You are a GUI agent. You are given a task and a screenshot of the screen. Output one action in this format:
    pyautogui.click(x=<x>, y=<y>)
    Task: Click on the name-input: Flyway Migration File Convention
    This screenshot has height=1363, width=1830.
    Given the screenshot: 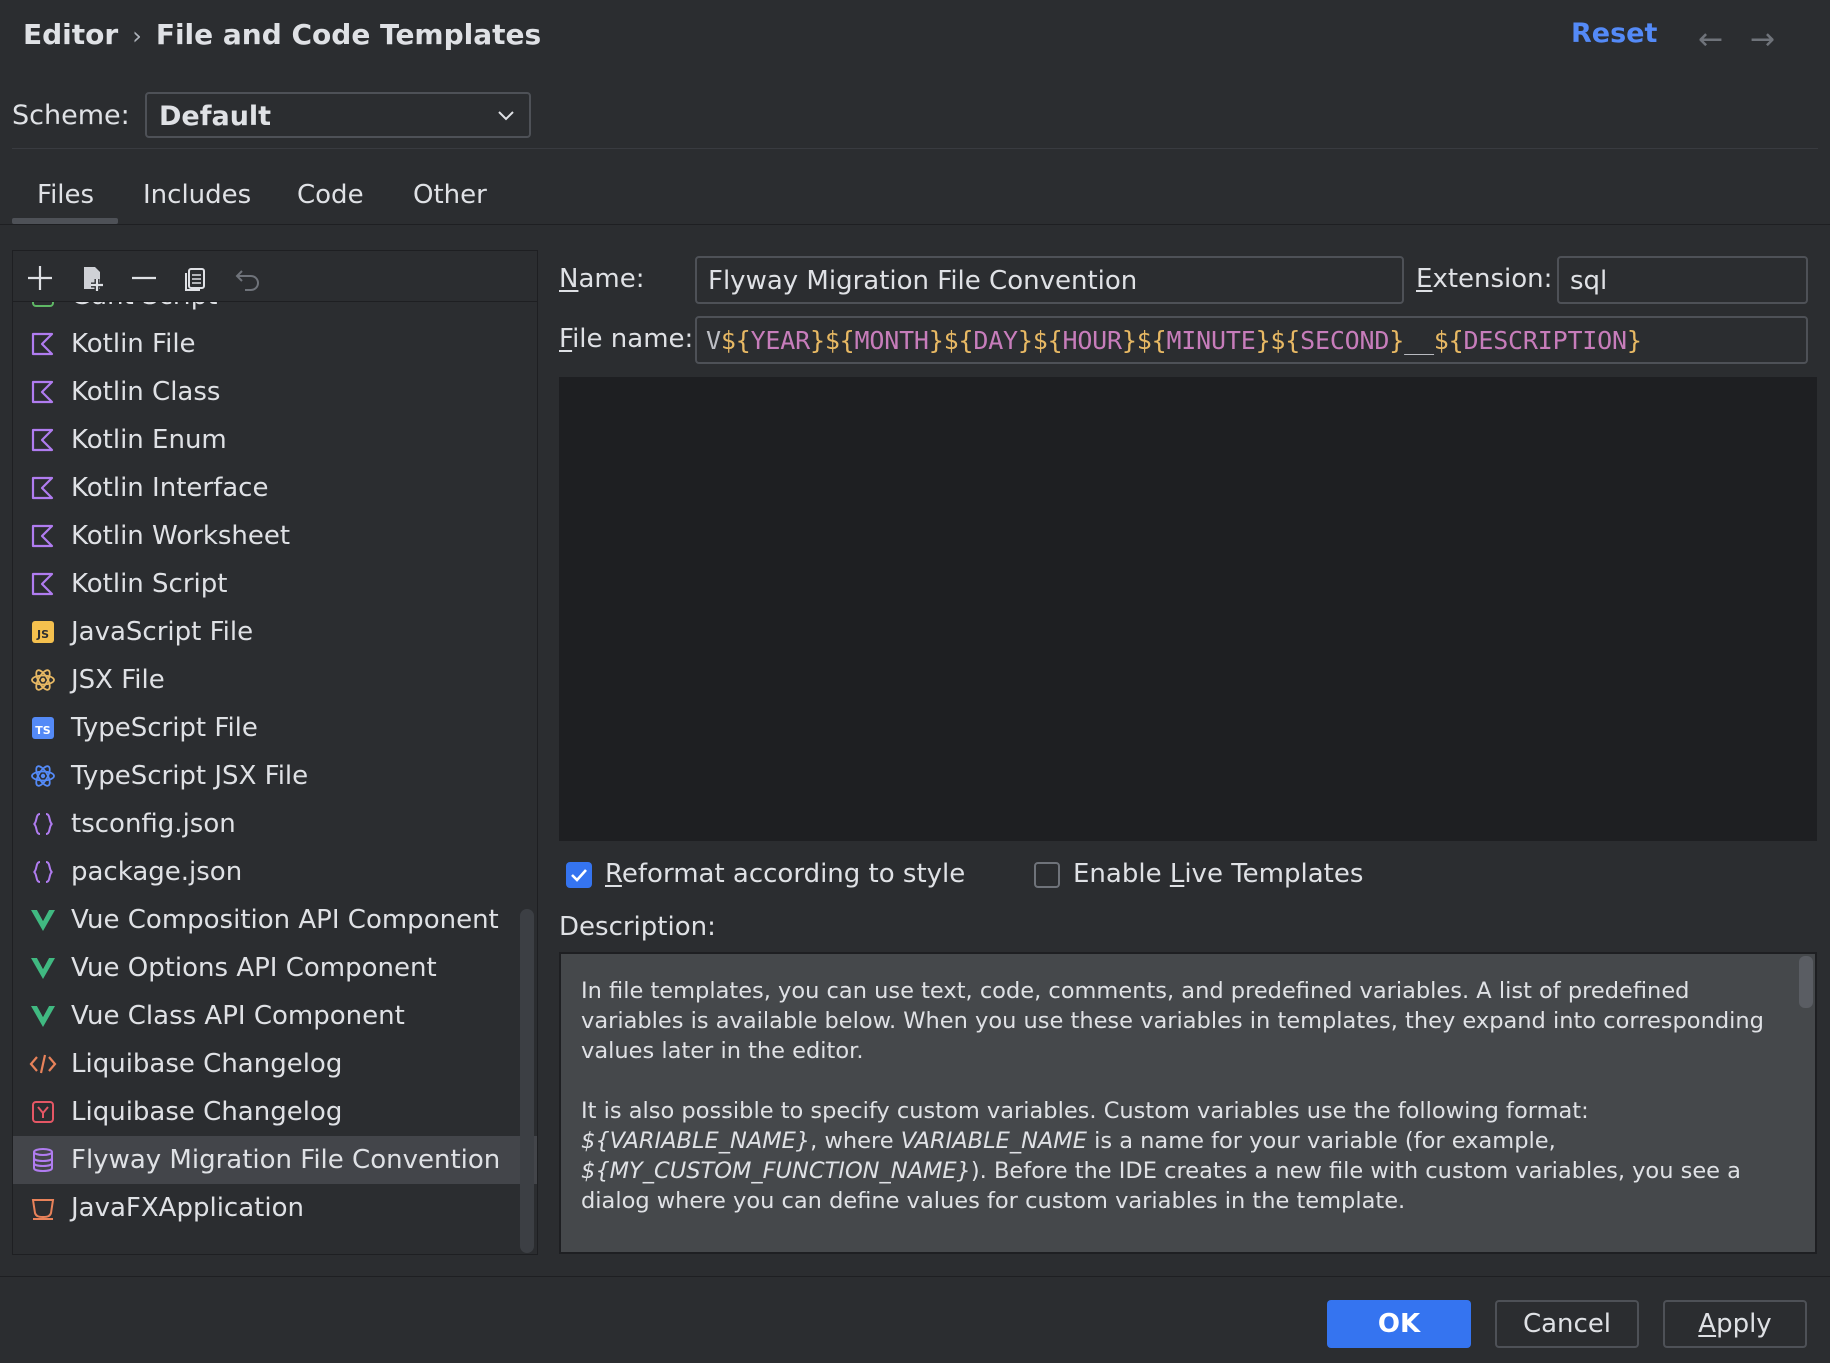 What is the action you would take?
    pyautogui.click(x=1049, y=280)
    